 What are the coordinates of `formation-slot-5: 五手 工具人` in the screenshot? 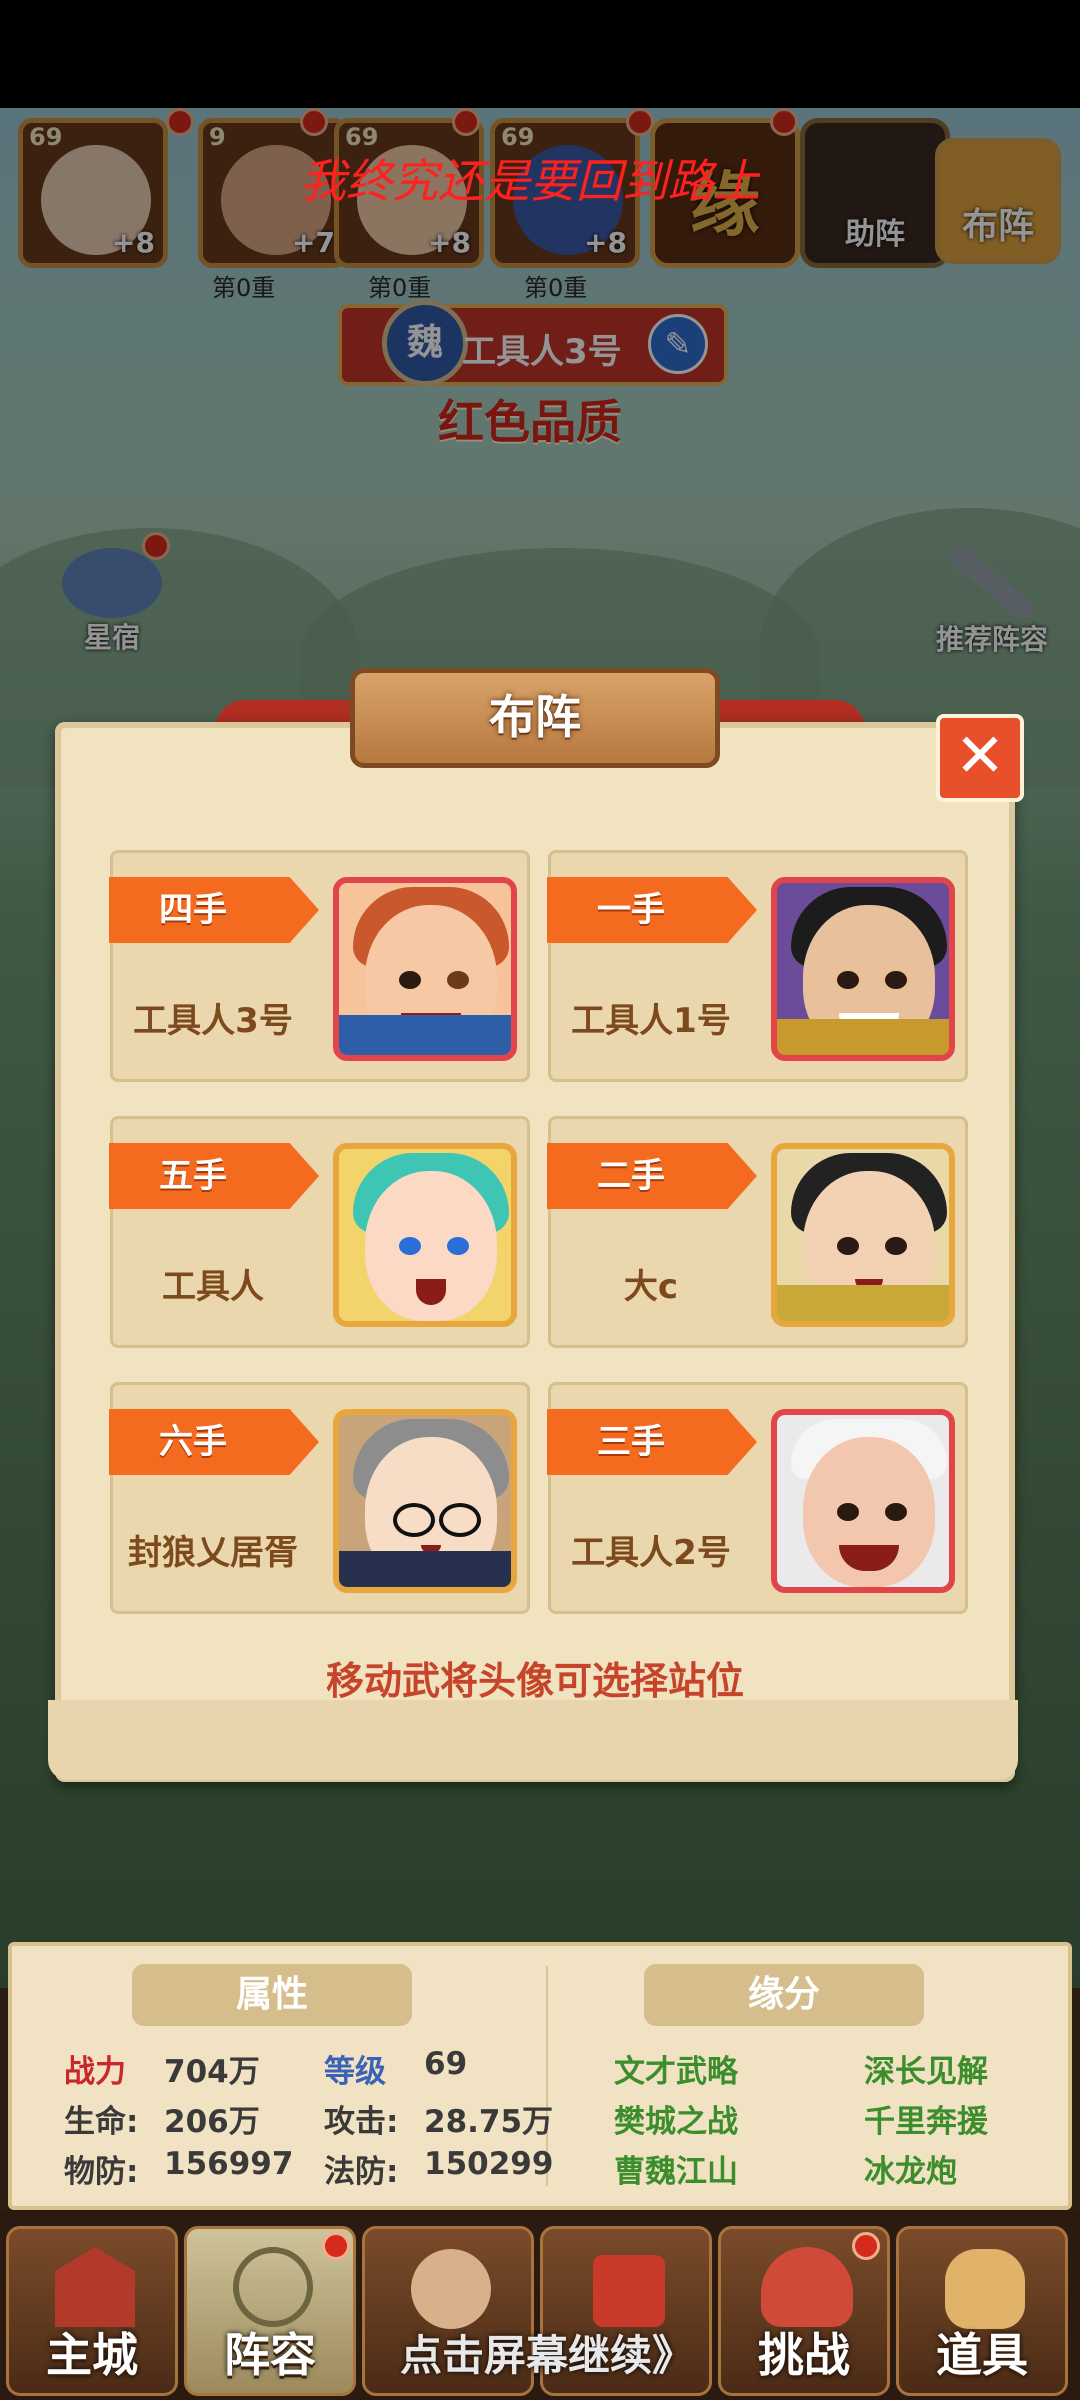 It's located at (319, 1232).